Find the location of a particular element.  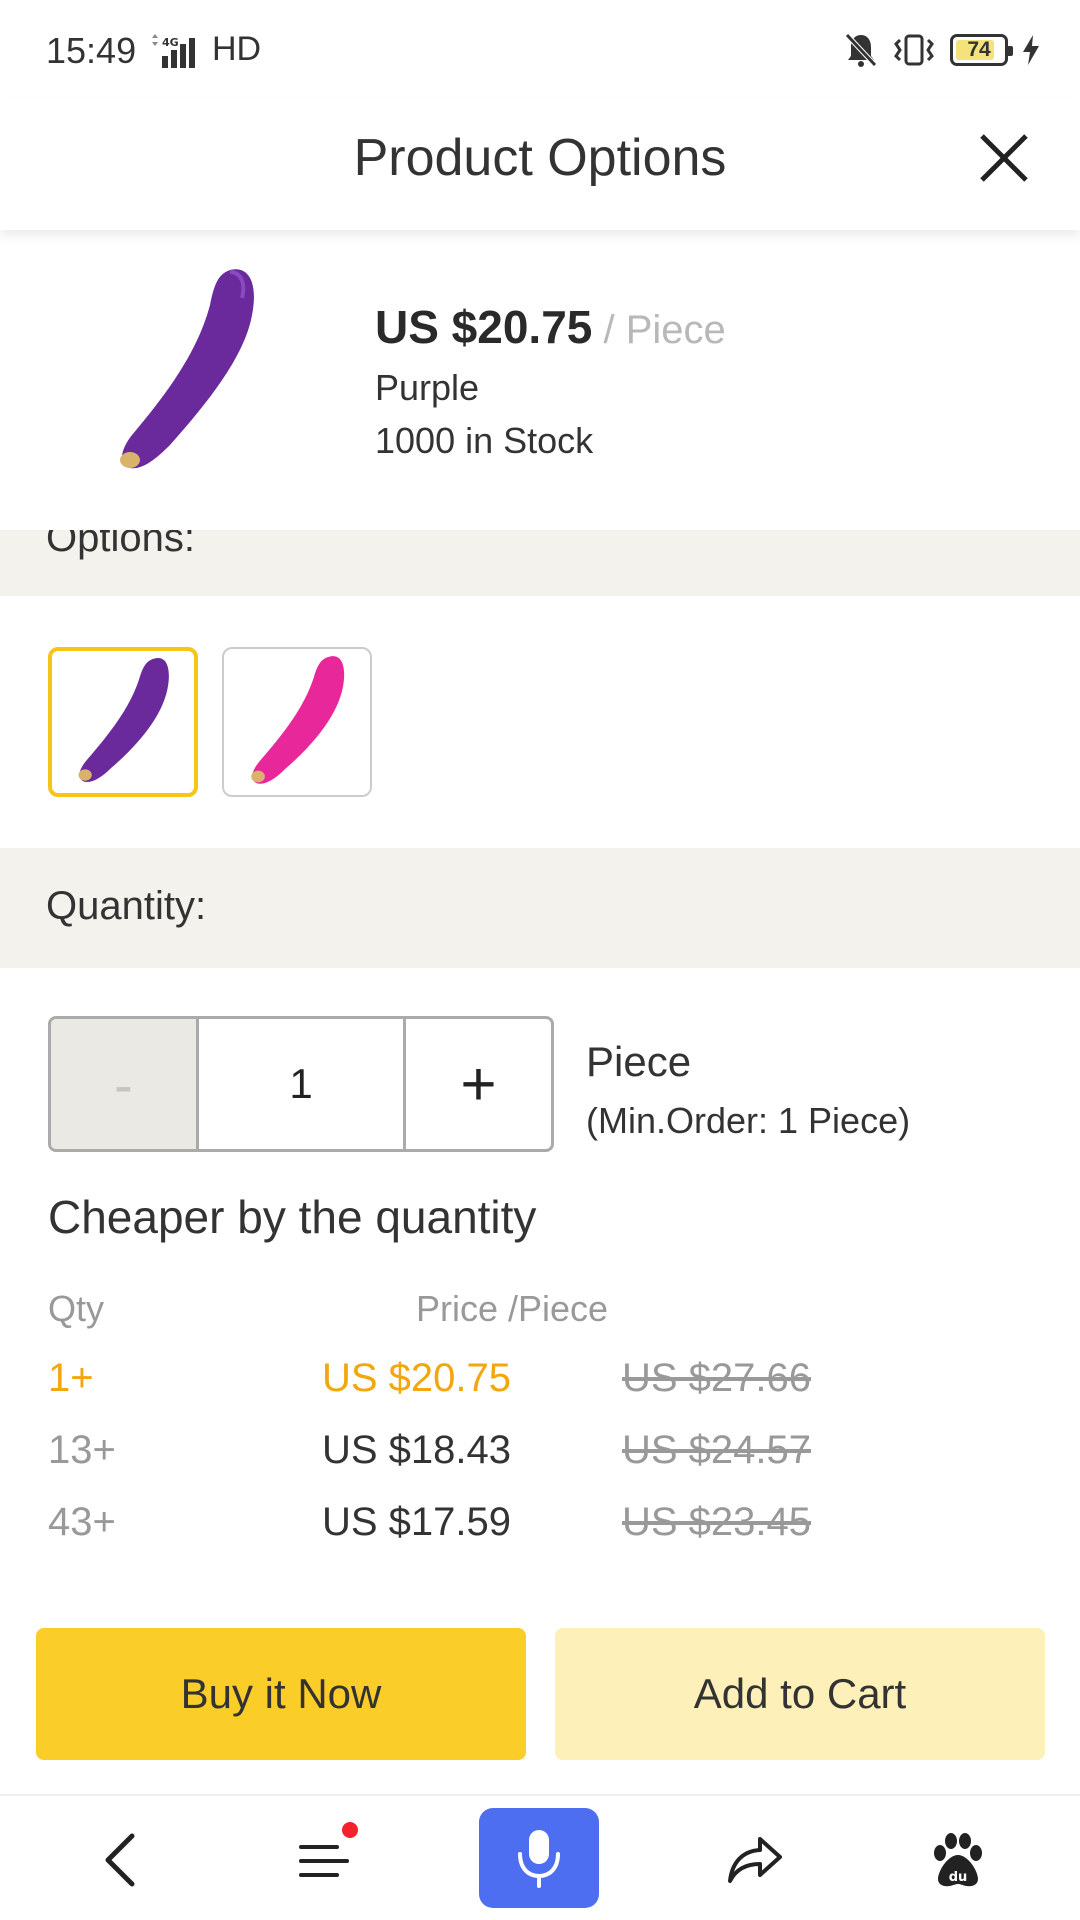

buy-now-button: Buy it Now is located at coordinates (281, 1694).